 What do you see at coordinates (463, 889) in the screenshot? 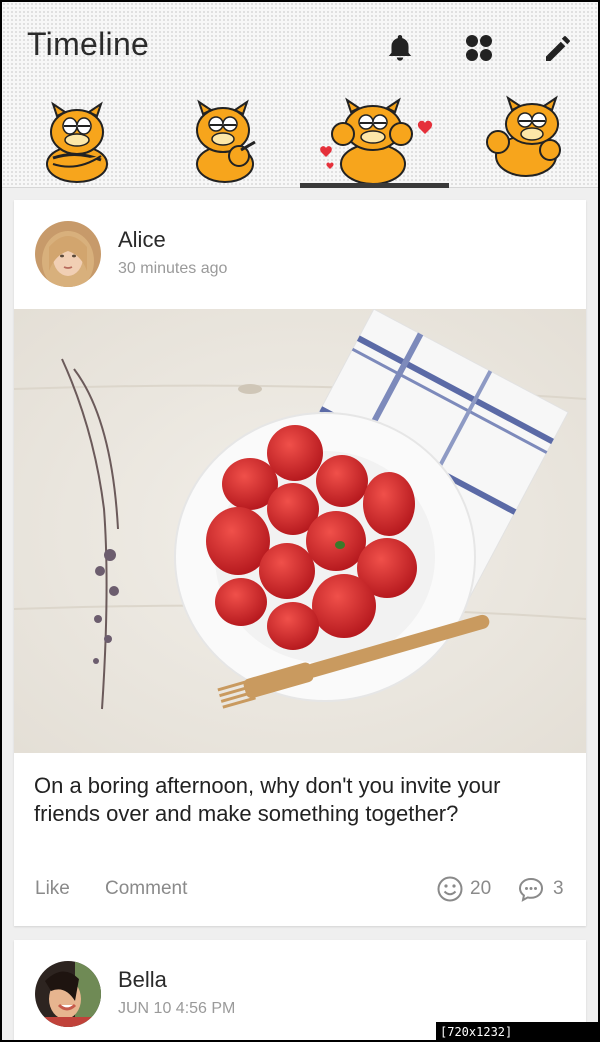
I see `reactions-button: 20` at bounding box center [463, 889].